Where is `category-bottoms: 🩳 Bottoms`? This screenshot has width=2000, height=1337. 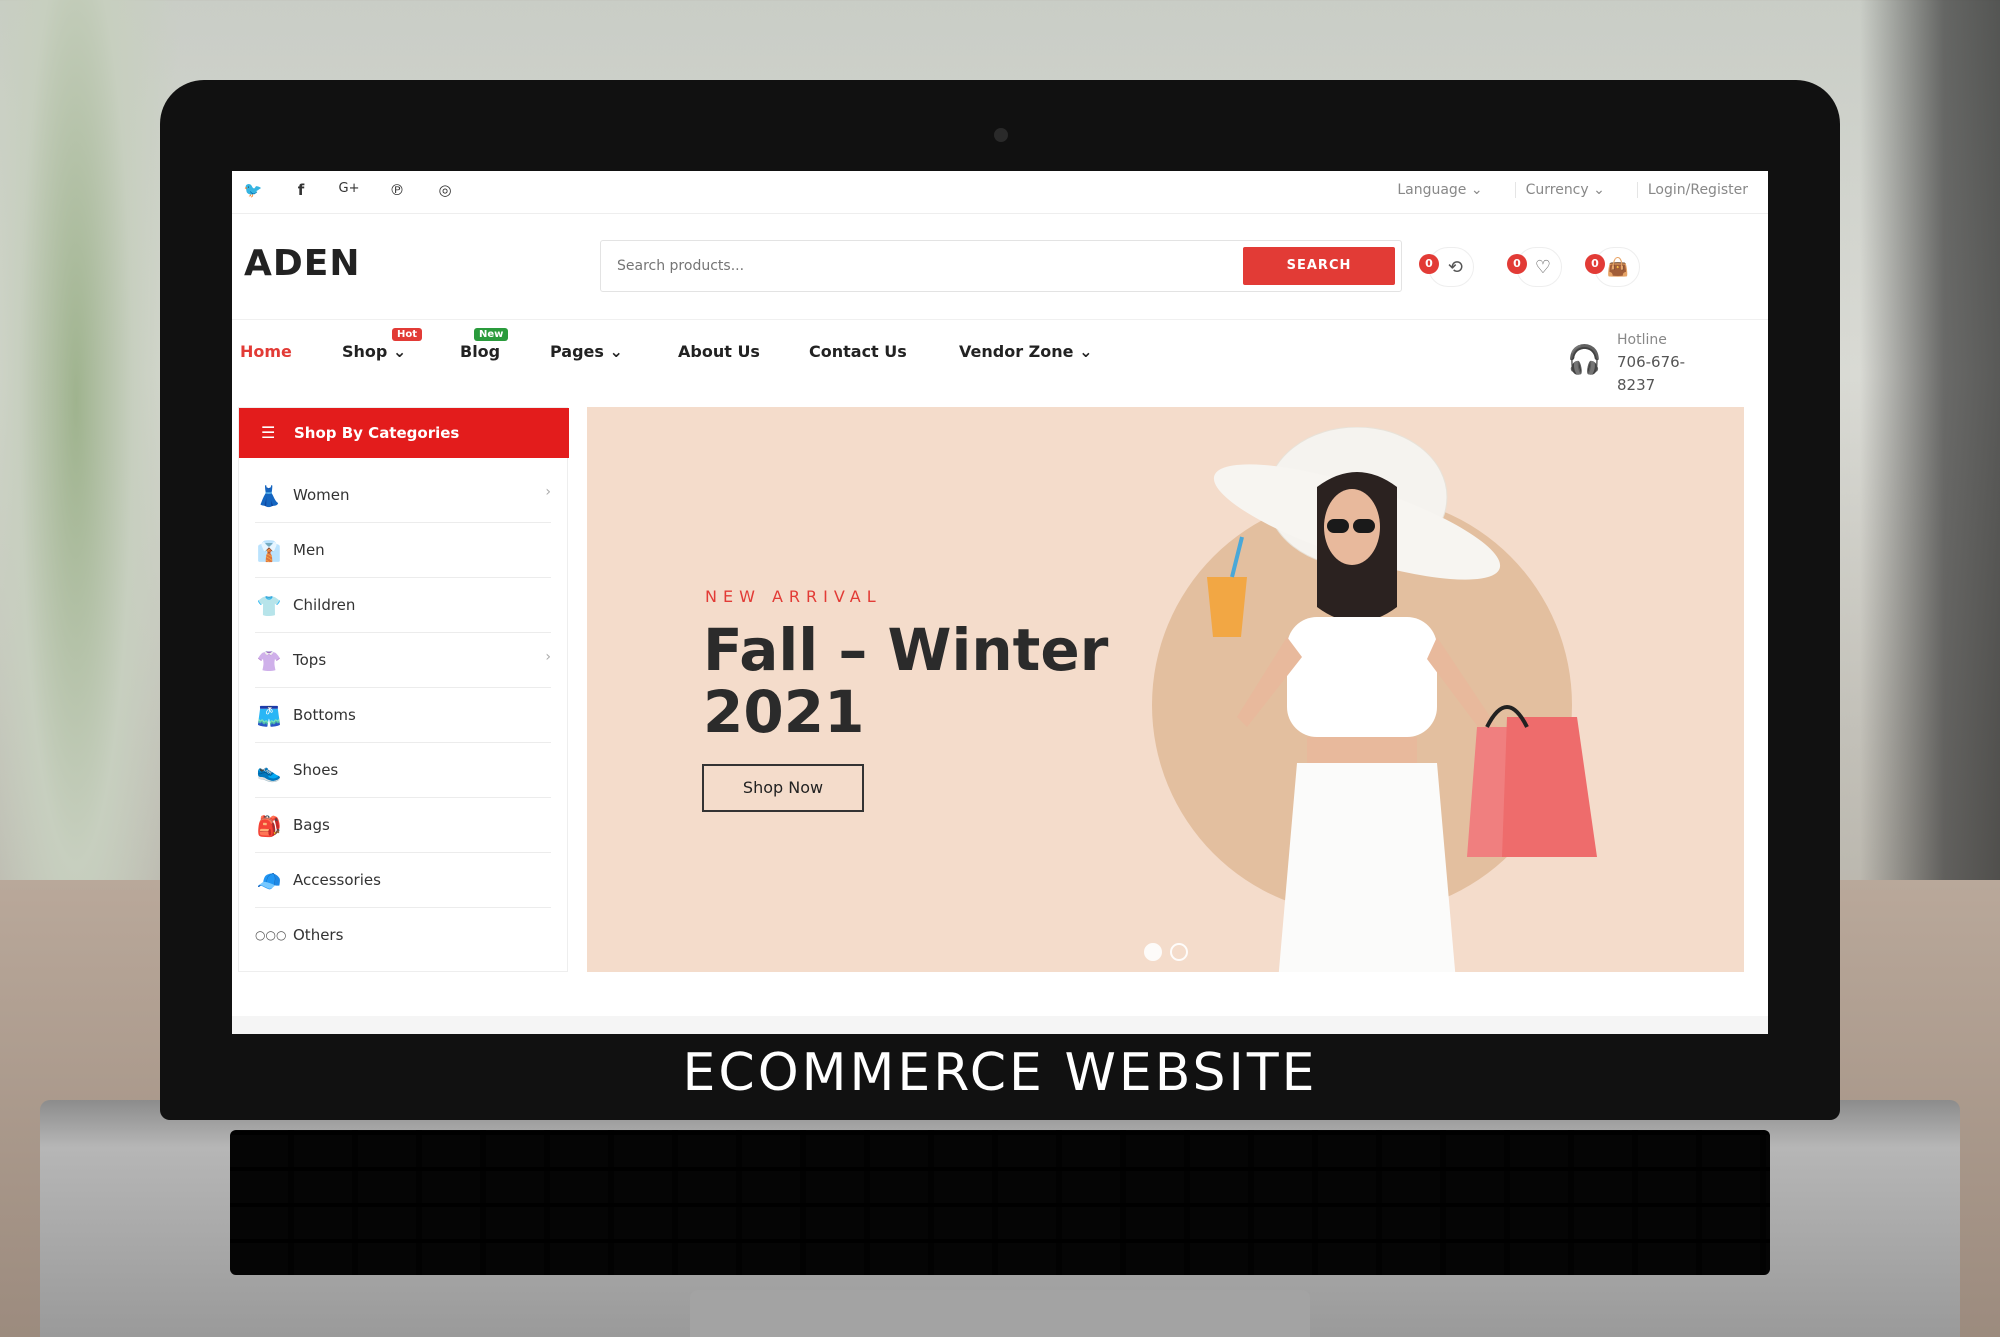 category-bottoms: 🩳 Bottoms is located at coordinates (403, 715).